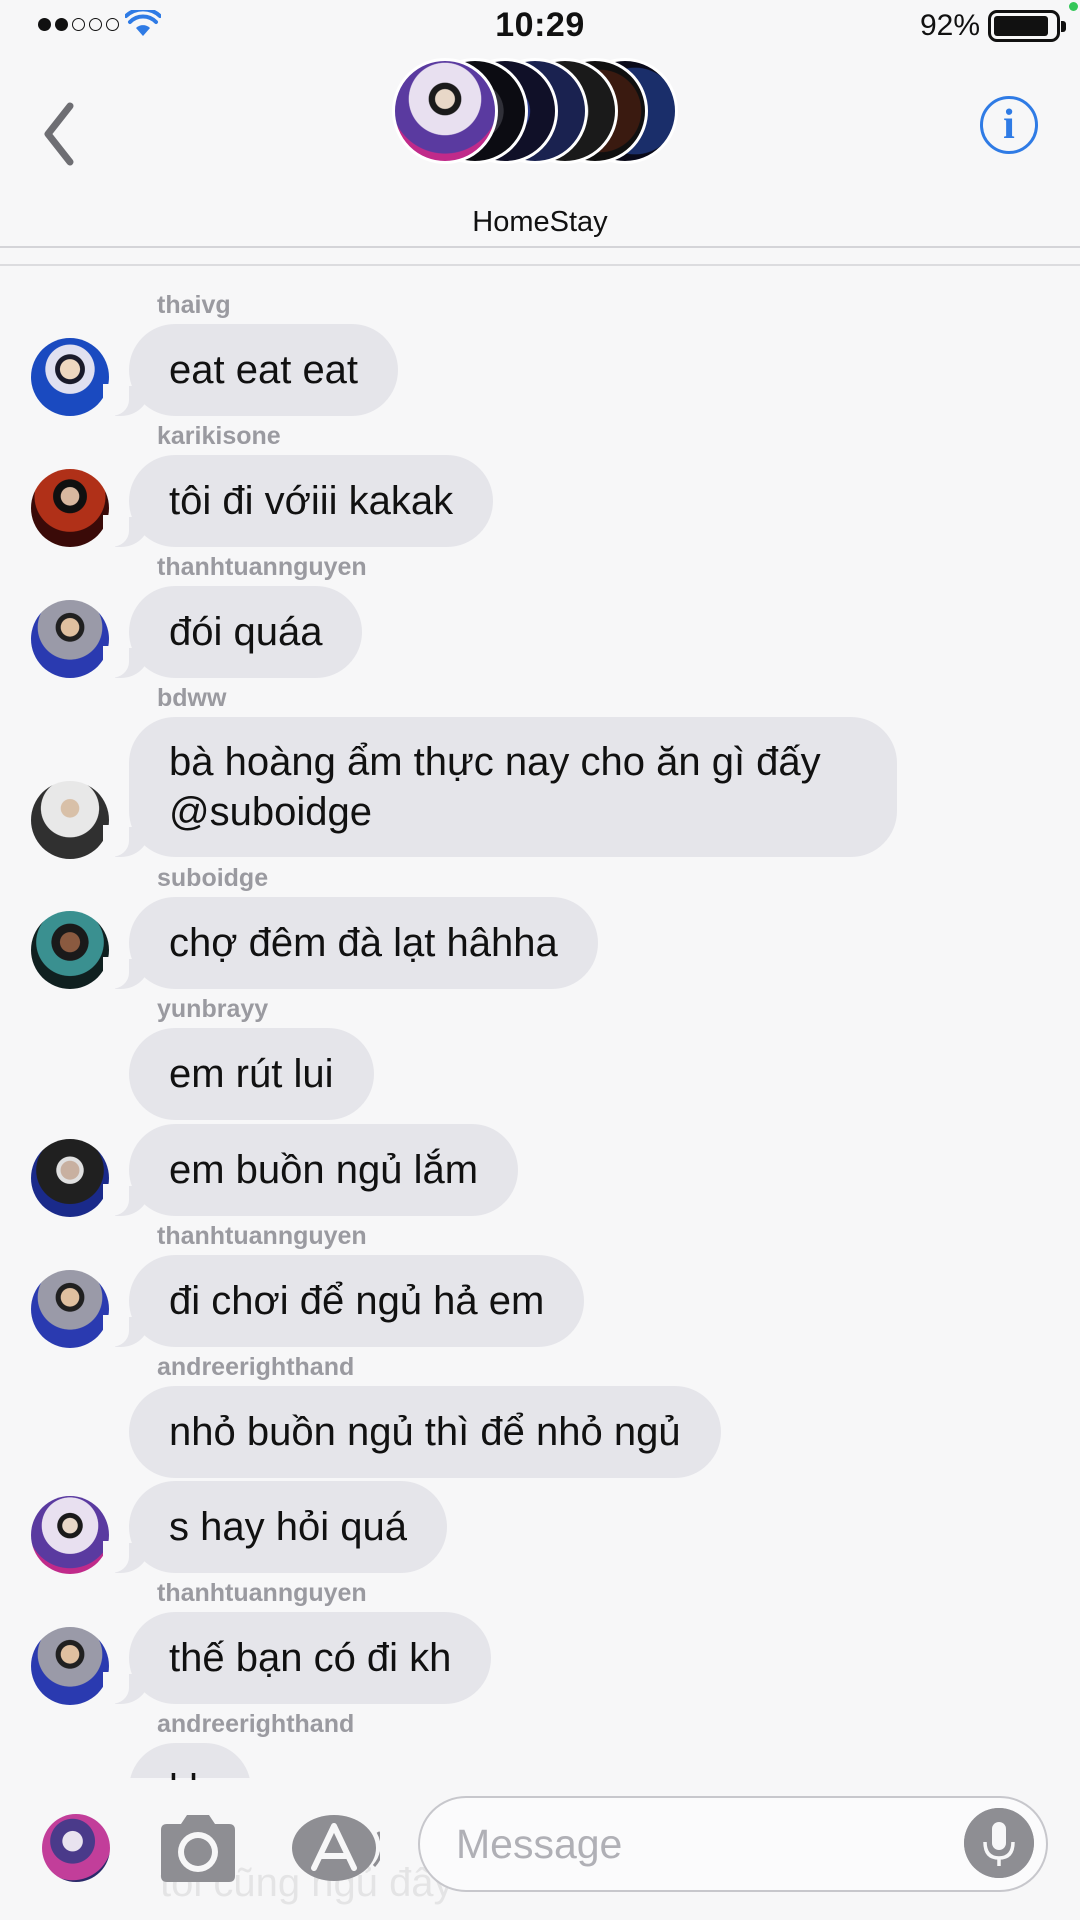  I want to click on status-bar: 10:29 92%, so click(540, 26).